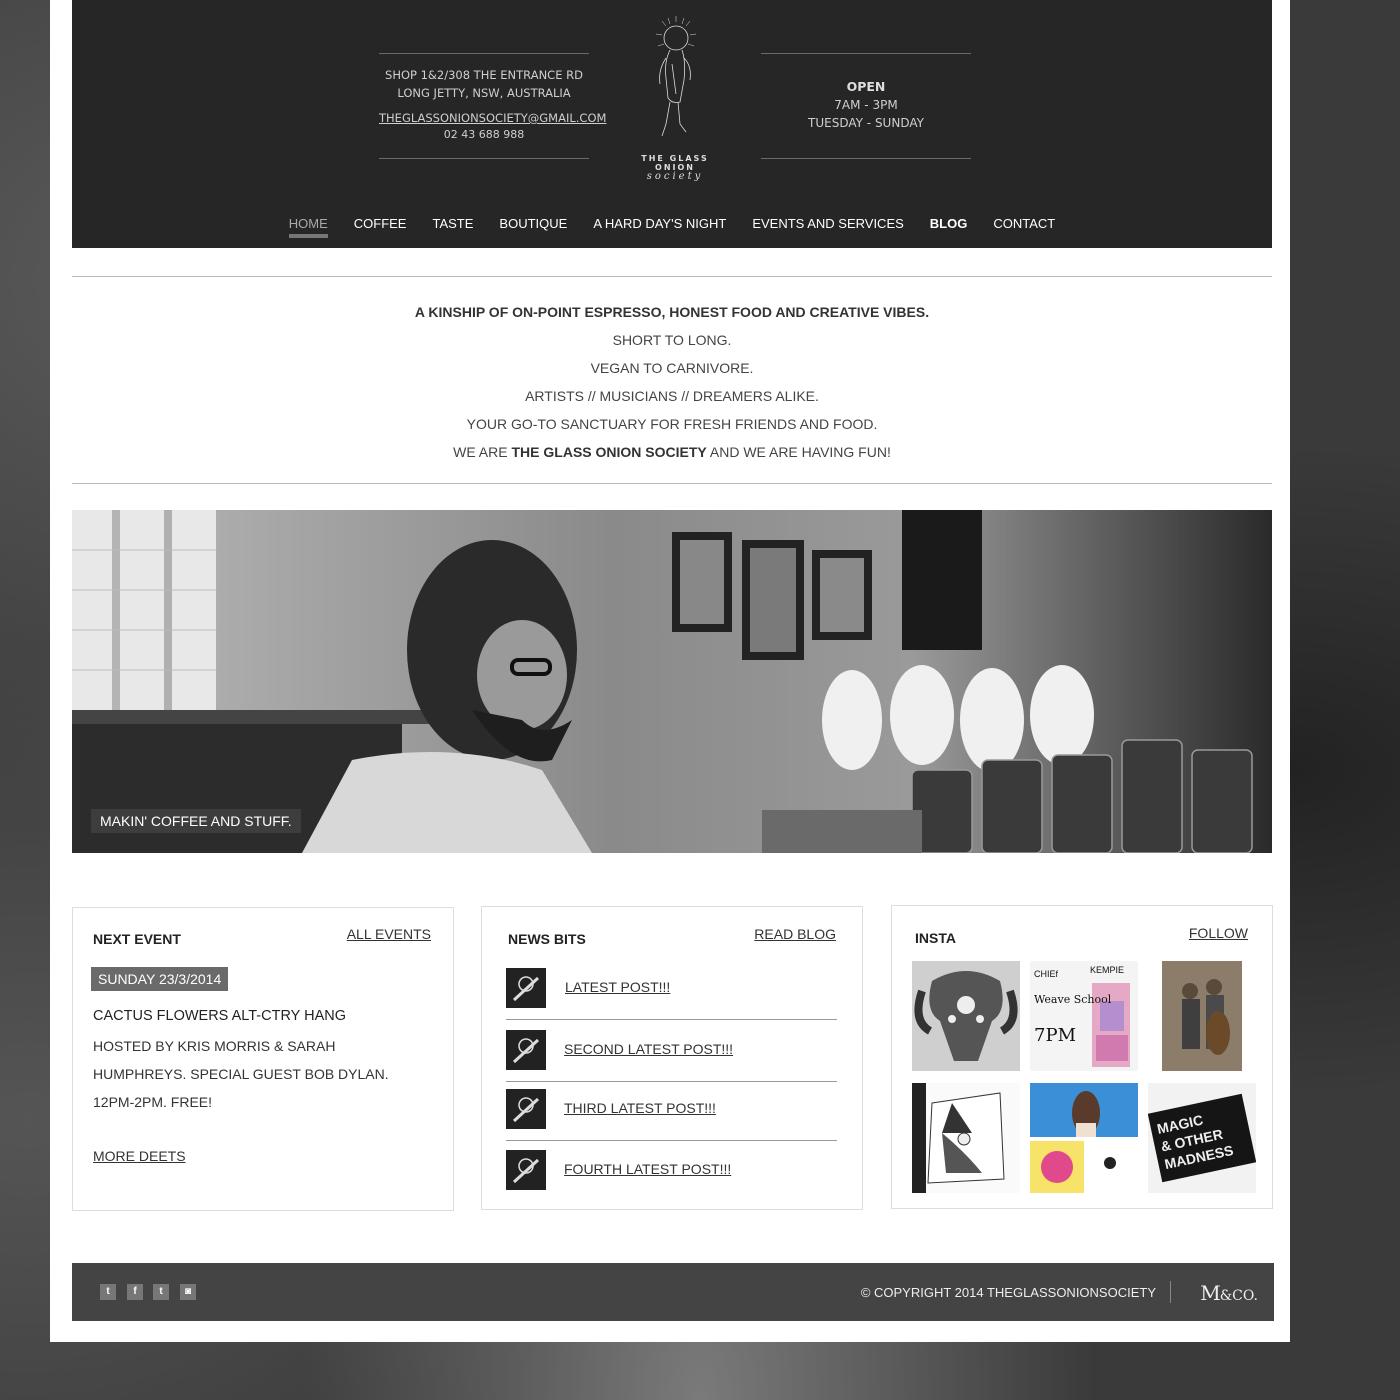 The width and height of the screenshot is (1400, 1400). Describe the element at coordinates (482, 452) in the screenshot. I see `intro-text-part: WE ARE` at that location.